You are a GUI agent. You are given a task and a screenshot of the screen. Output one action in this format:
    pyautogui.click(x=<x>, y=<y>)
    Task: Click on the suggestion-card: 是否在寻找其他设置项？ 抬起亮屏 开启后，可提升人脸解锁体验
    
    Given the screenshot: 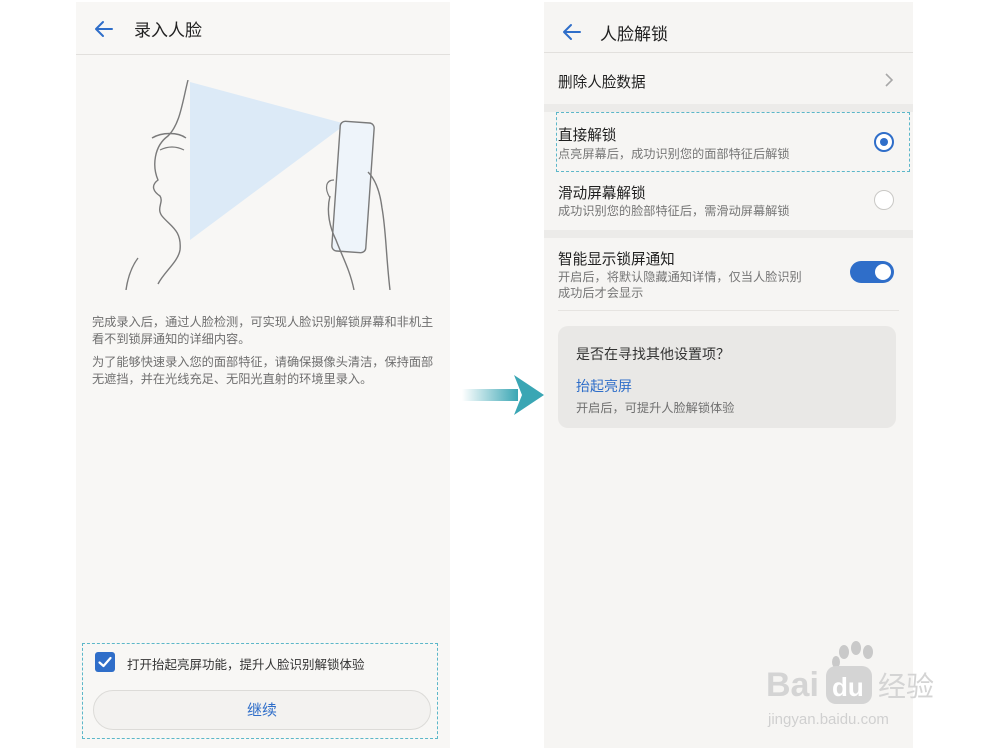 What is the action you would take?
    pyautogui.click(x=727, y=377)
    